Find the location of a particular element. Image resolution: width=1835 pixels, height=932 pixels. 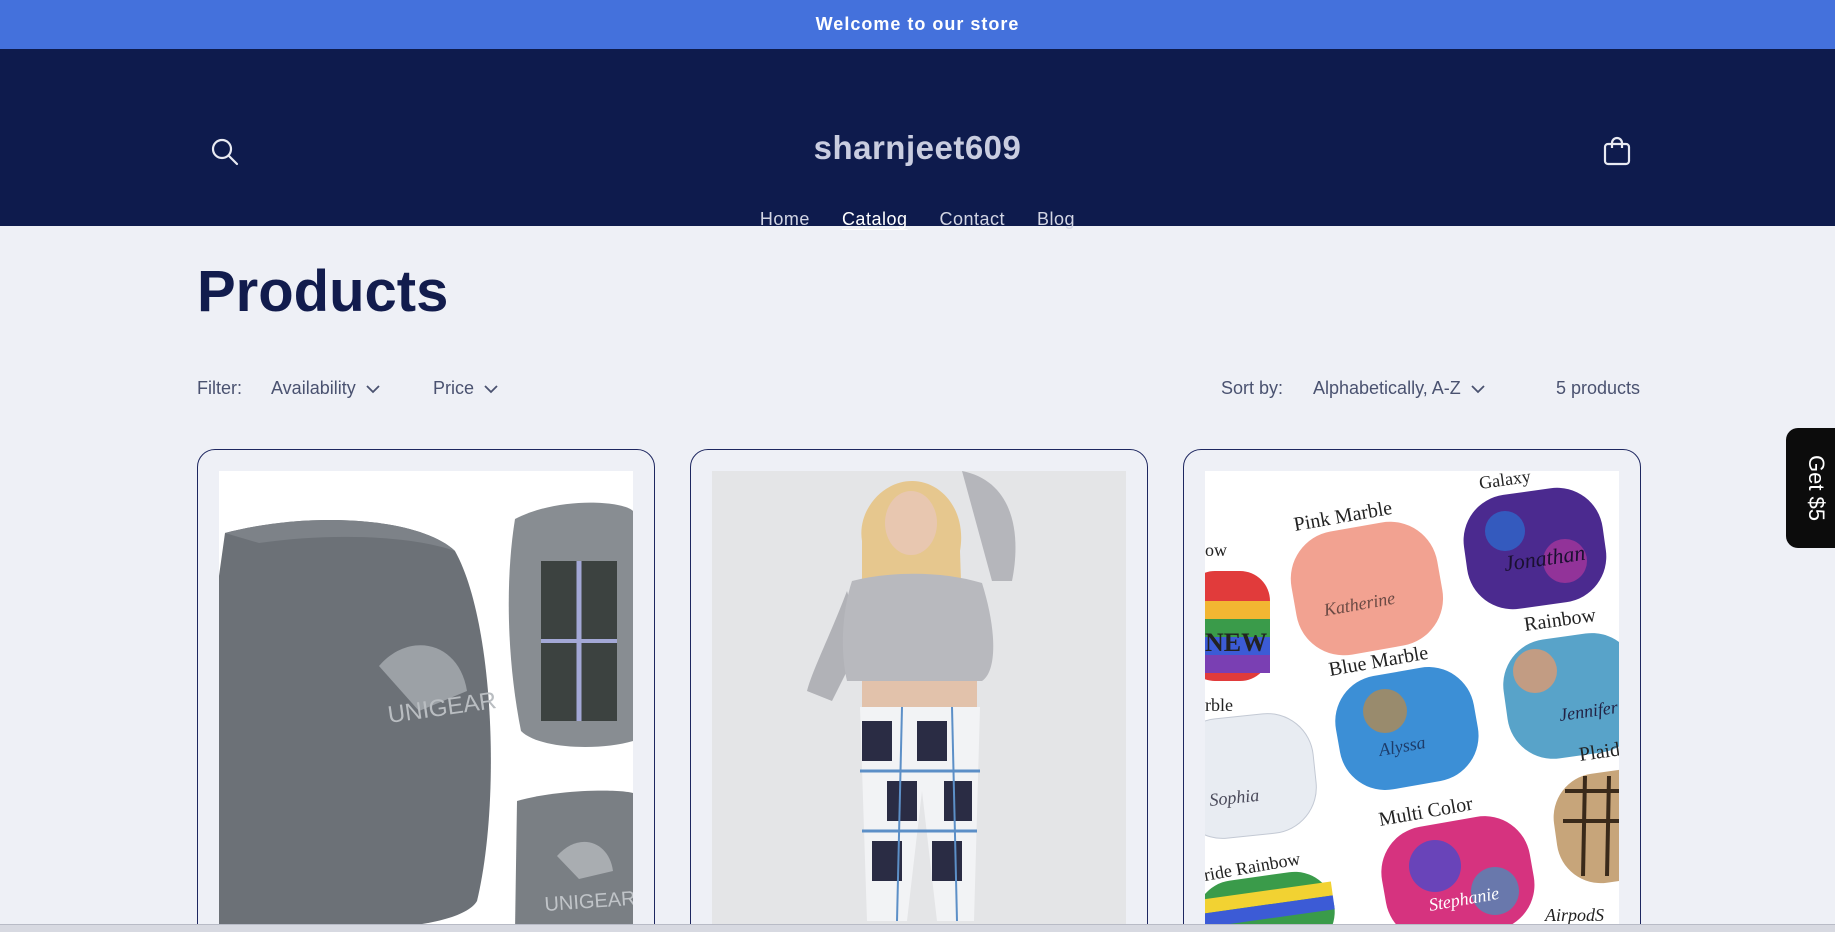

availability-filter-dropdown: Availability is located at coordinates (325, 388).